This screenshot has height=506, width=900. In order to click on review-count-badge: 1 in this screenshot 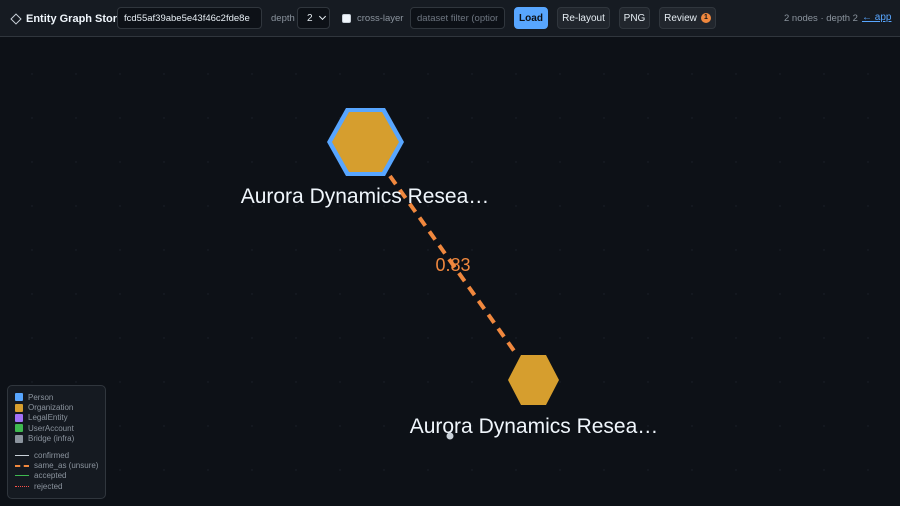, I will do `click(705, 18)`.